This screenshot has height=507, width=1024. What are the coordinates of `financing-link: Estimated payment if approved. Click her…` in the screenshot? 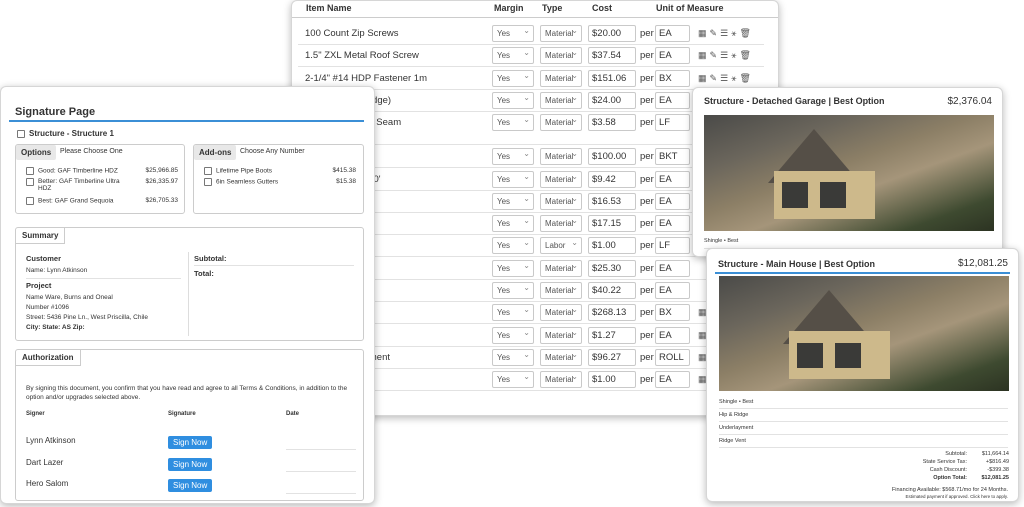 It's located at (957, 496).